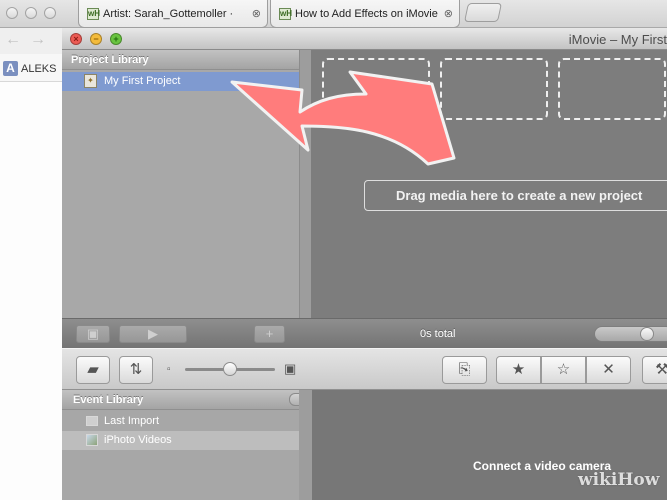  I want to click on project-library-divider, so click(305, 184).